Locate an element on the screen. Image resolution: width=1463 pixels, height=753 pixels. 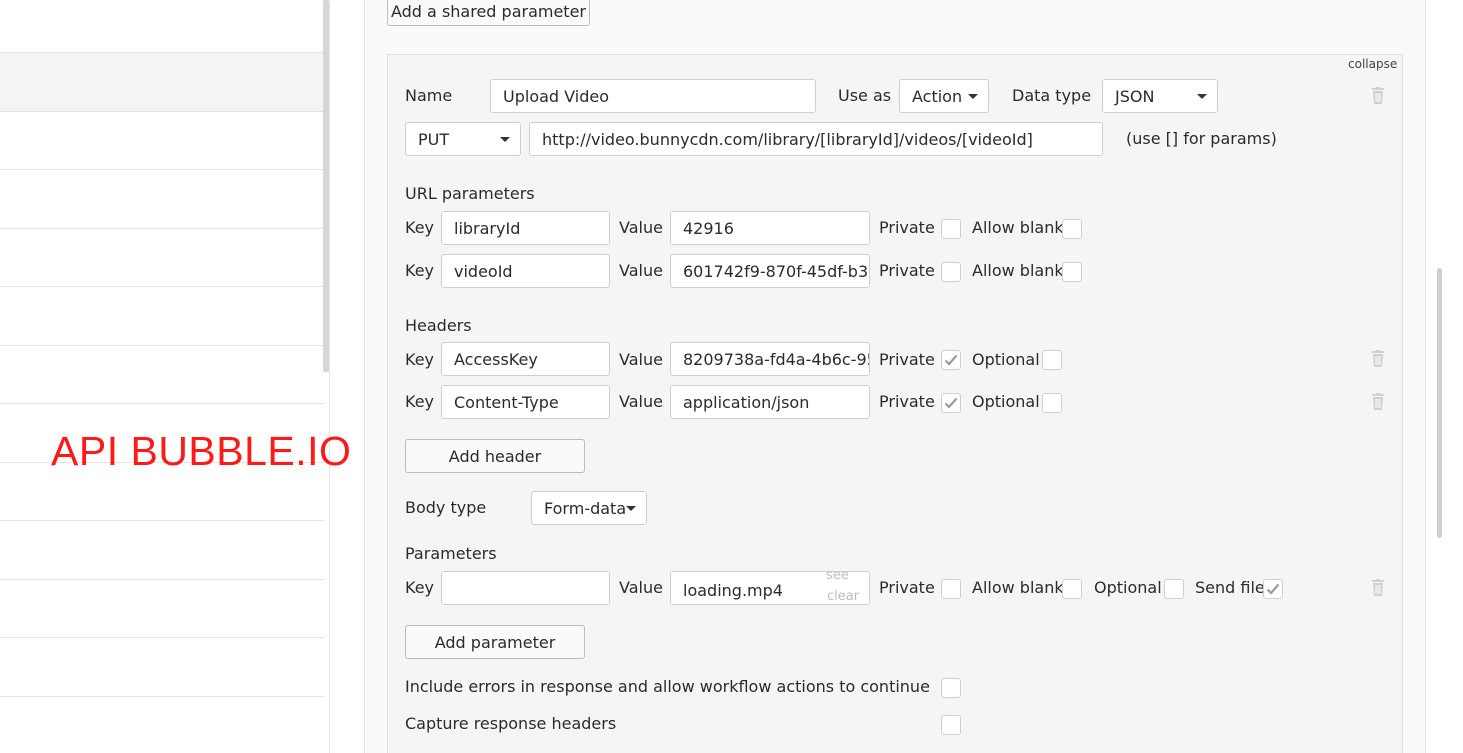
body-type-dropdown: Form-data is located at coordinates (589, 508).